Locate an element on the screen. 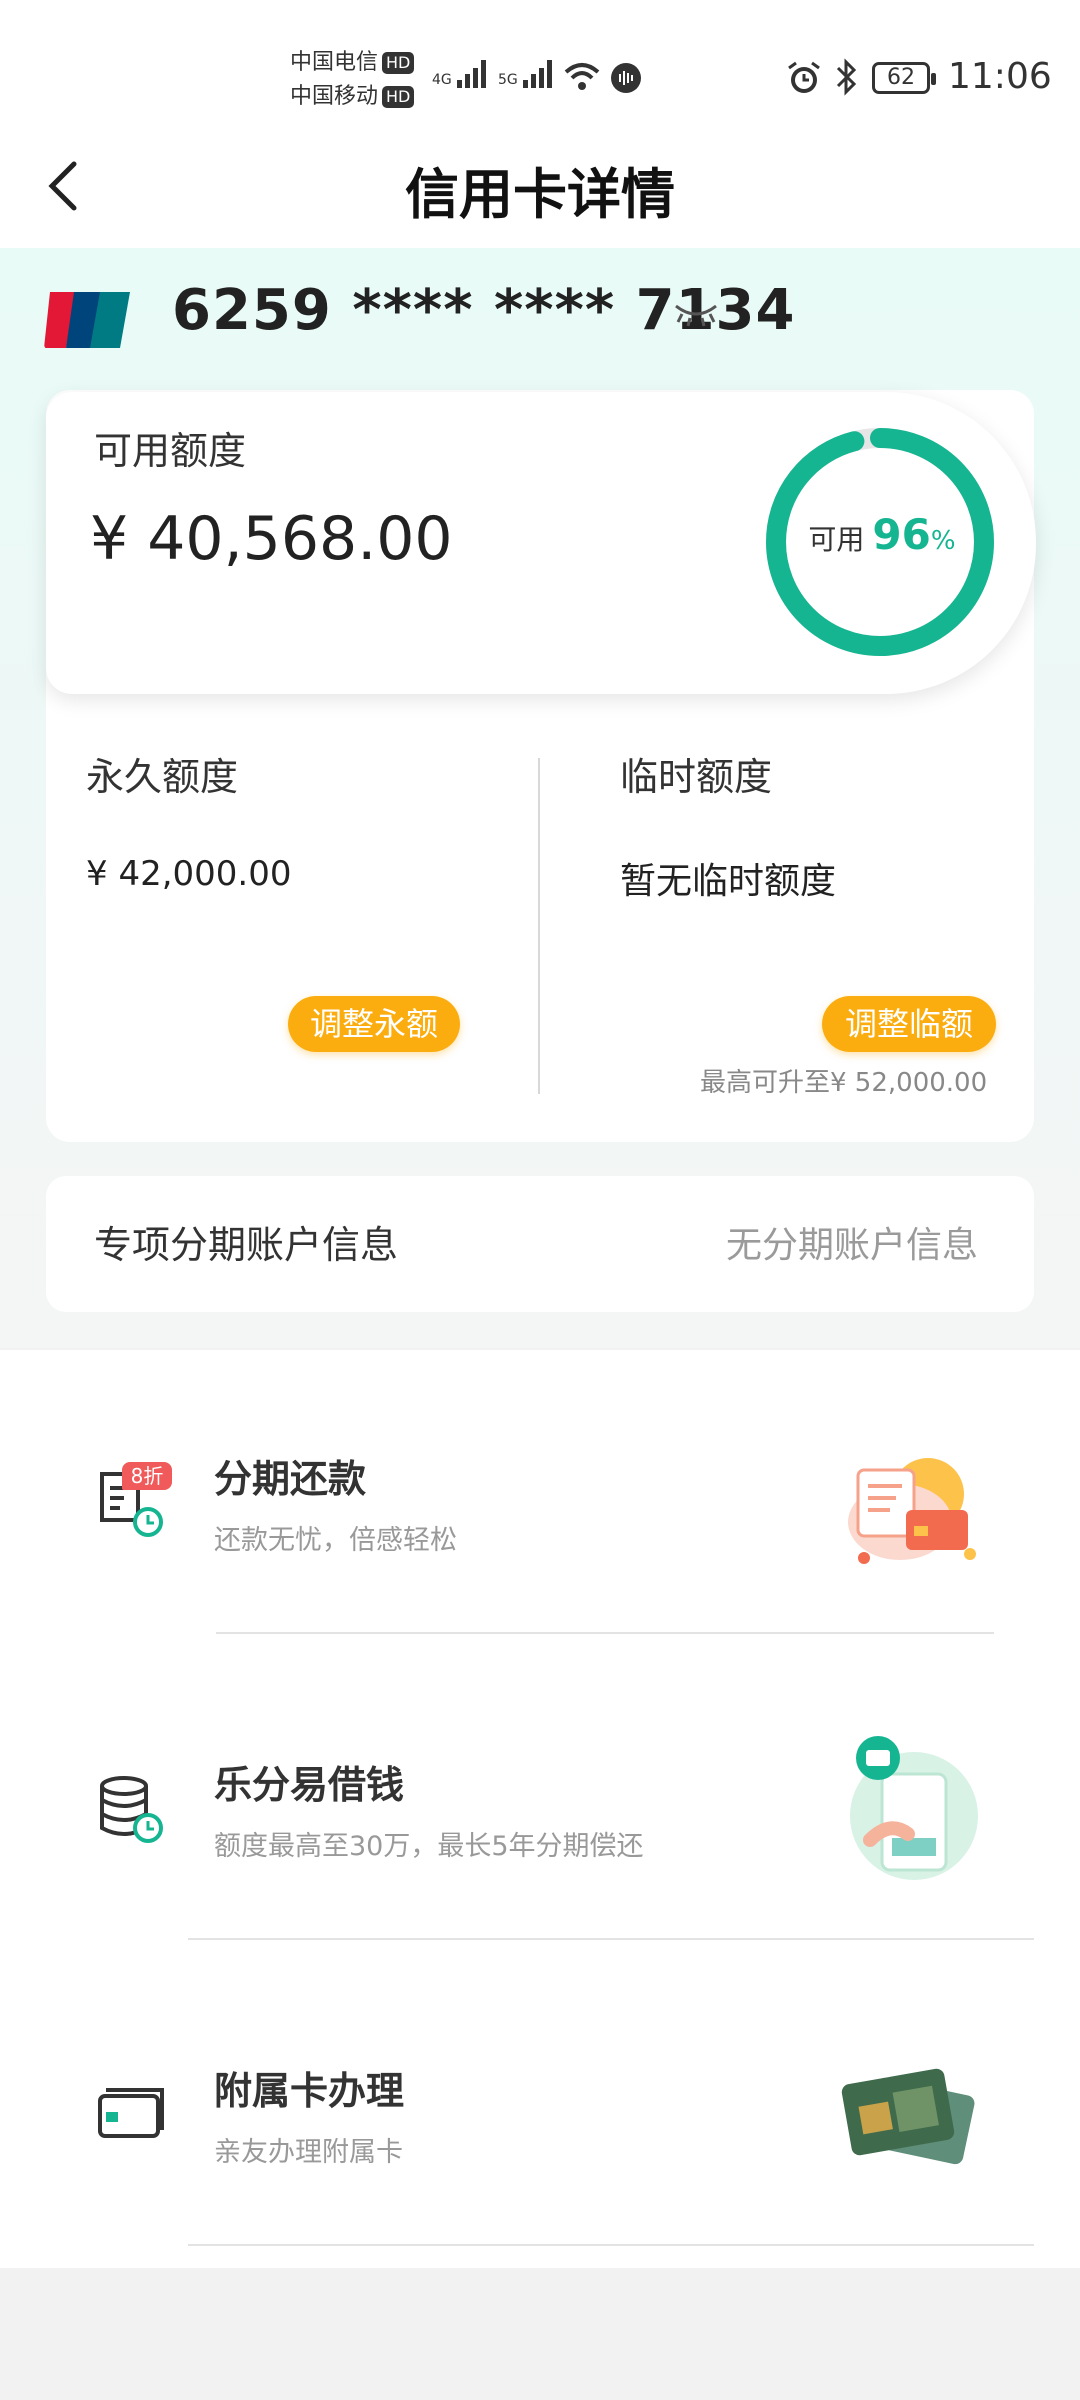  adjust-permanent-button: 调整永额 is located at coordinates (374, 1024).